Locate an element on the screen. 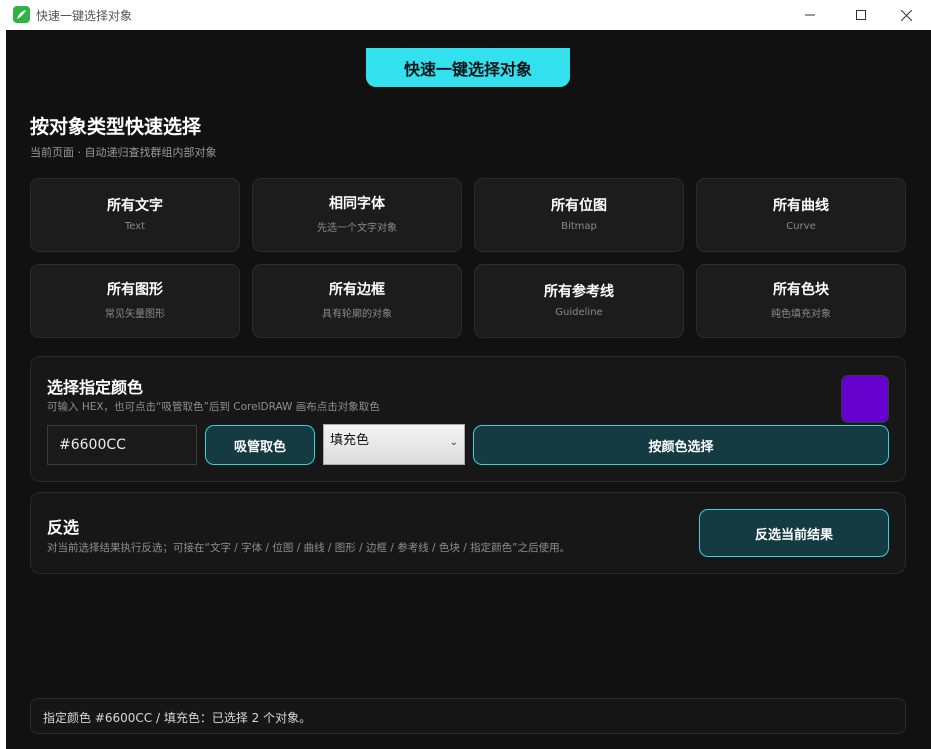 This screenshot has width=931, height=749. card-subtitle: 纯色填充对象 is located at coordinates (801, 314).